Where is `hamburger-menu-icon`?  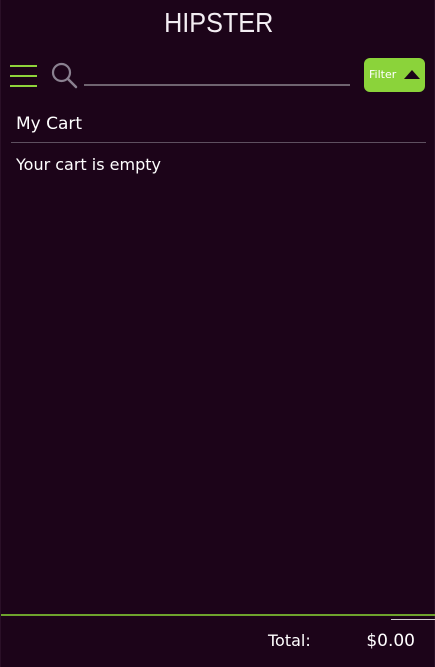 hamburger-menu-icon is located at coordinates (23, 76).